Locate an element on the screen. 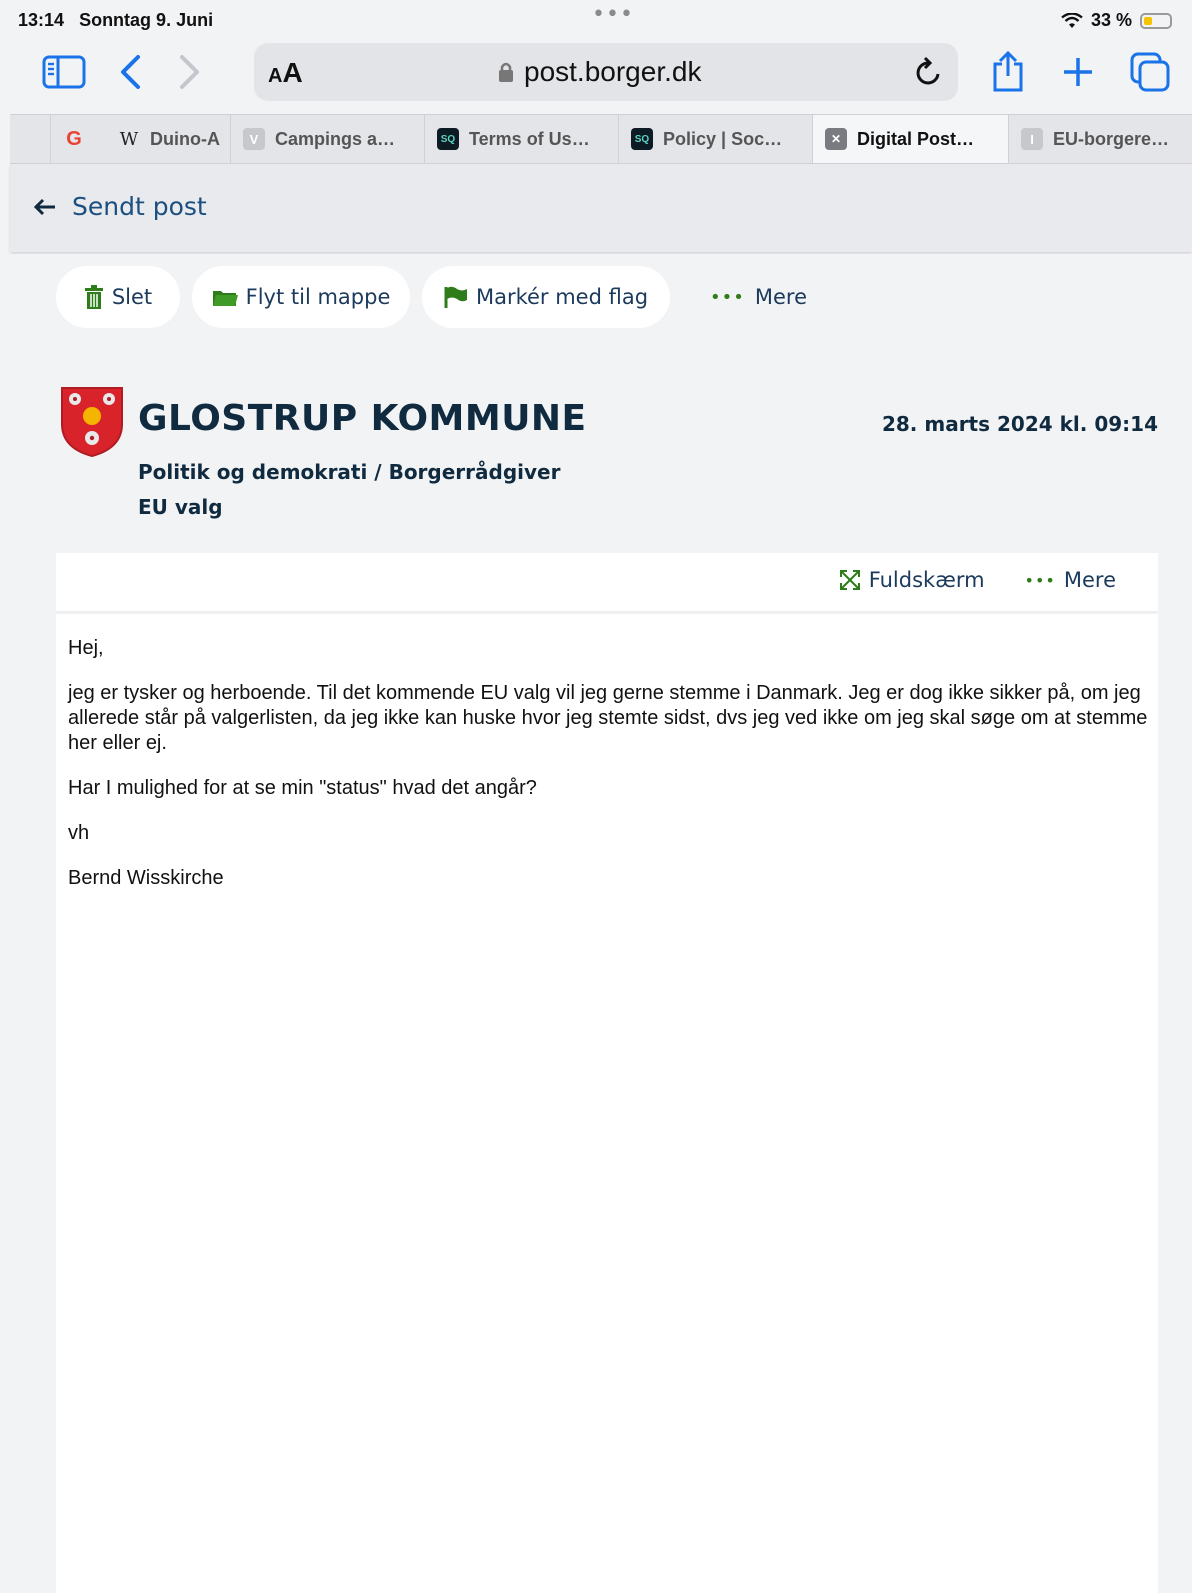 The width and height of the screenshot is (1192, 1593). message-category: Politik og demokrati / Borgerrådgiver is located at coordinates (349, 472).